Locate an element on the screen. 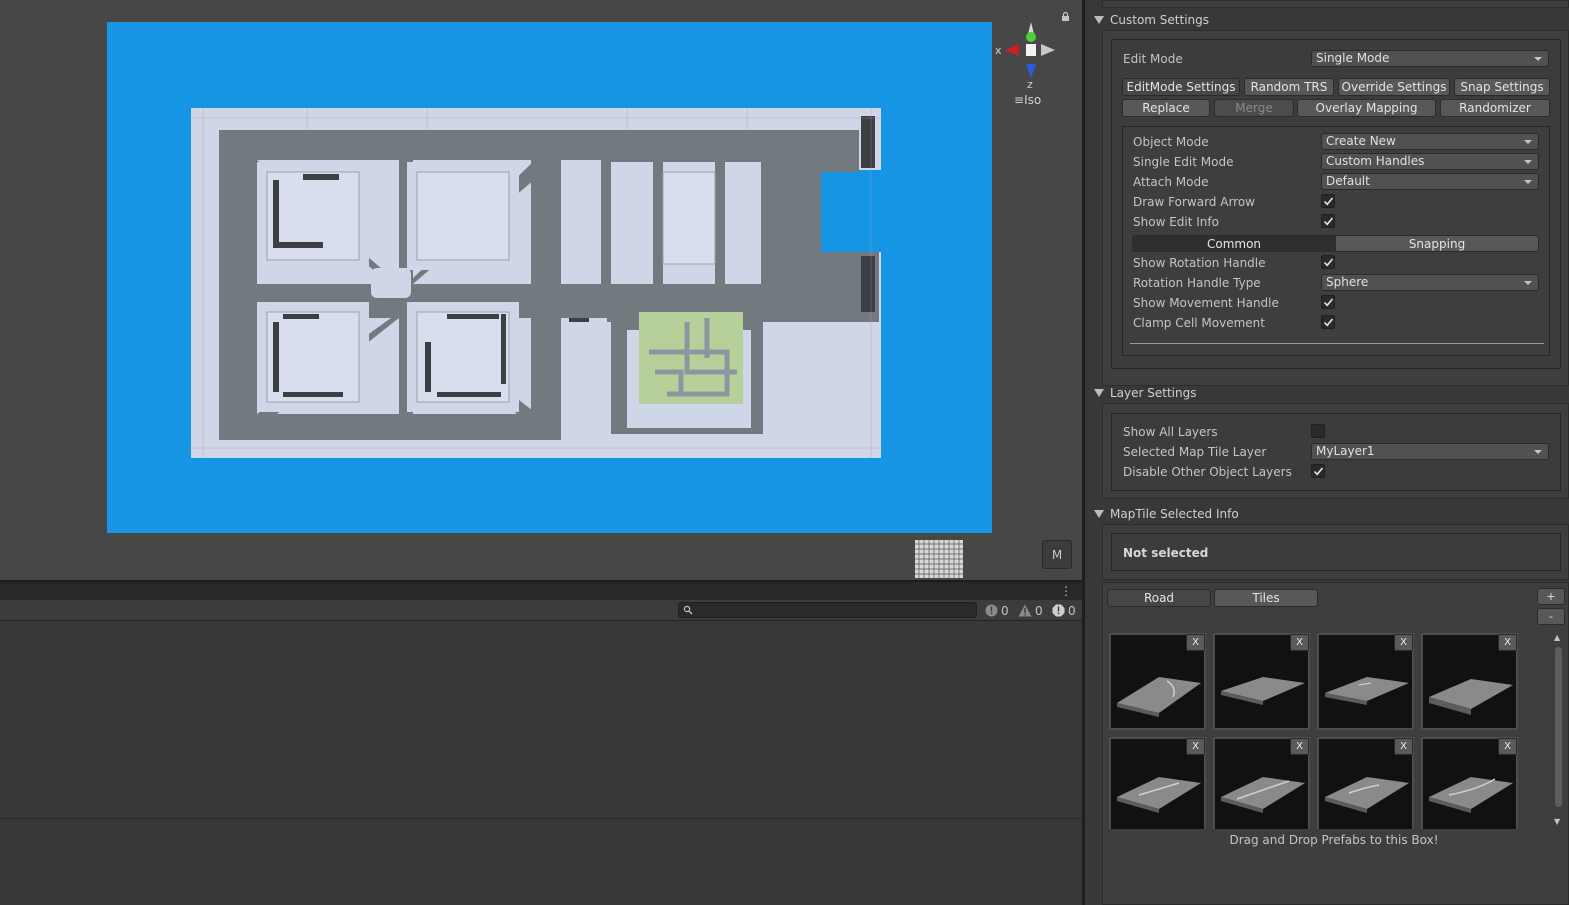 The height and width of the screenshot is (905, 1569). maptile-info-box: Not selected is located at coordinates (1336, 552).